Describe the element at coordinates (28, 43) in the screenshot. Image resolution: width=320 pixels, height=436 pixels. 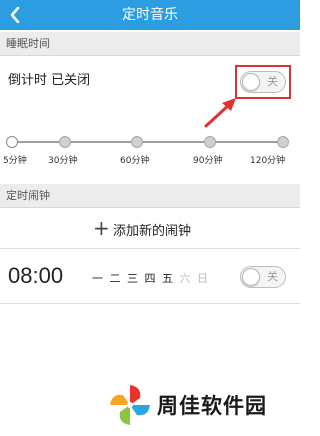
I see `section-title-sleep: 睡眠时间` at that location.